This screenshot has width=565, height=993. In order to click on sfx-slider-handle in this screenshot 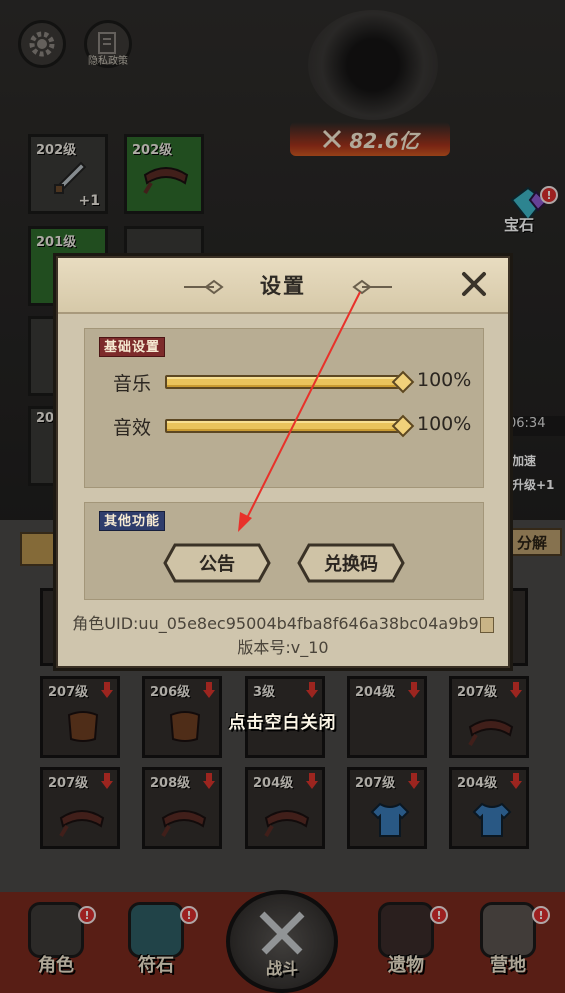, I will do `click(403, 426)`.